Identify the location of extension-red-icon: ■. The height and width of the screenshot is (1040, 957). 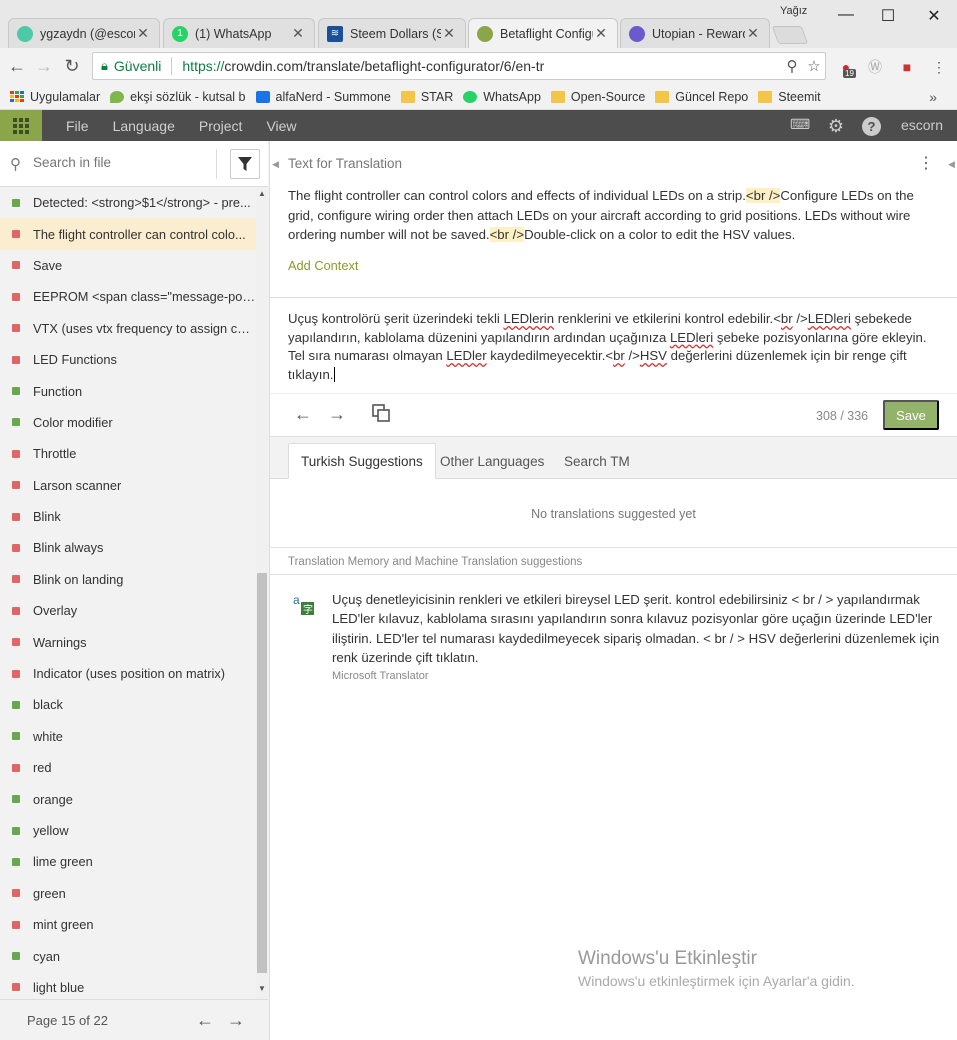
(907, 67).